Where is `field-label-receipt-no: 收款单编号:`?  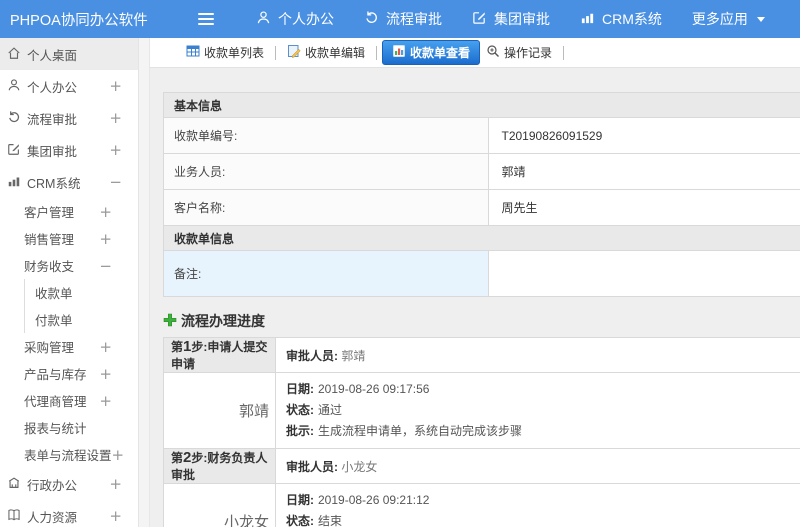 field-label-receipt-no: 收款单编号: is located at coordinates (326, 135).